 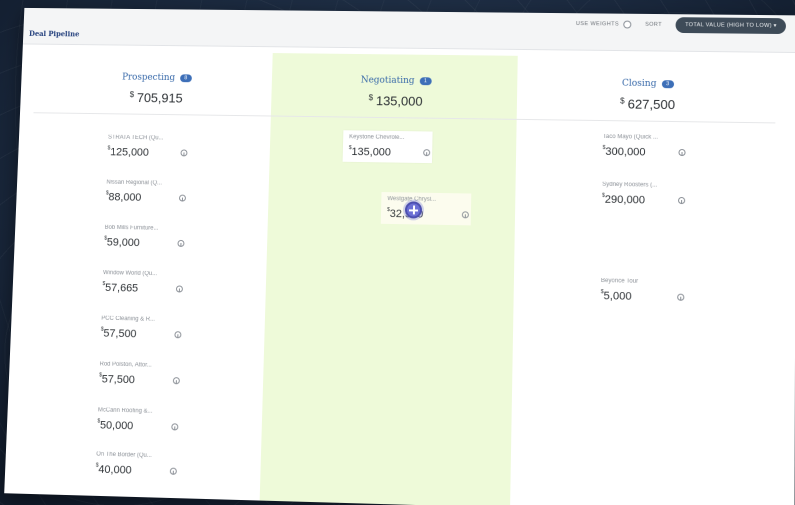 What do you see at coordinates (156, 98) in the screenshot?
I see `column-total: $705,915` at bounding box center [156, 98].